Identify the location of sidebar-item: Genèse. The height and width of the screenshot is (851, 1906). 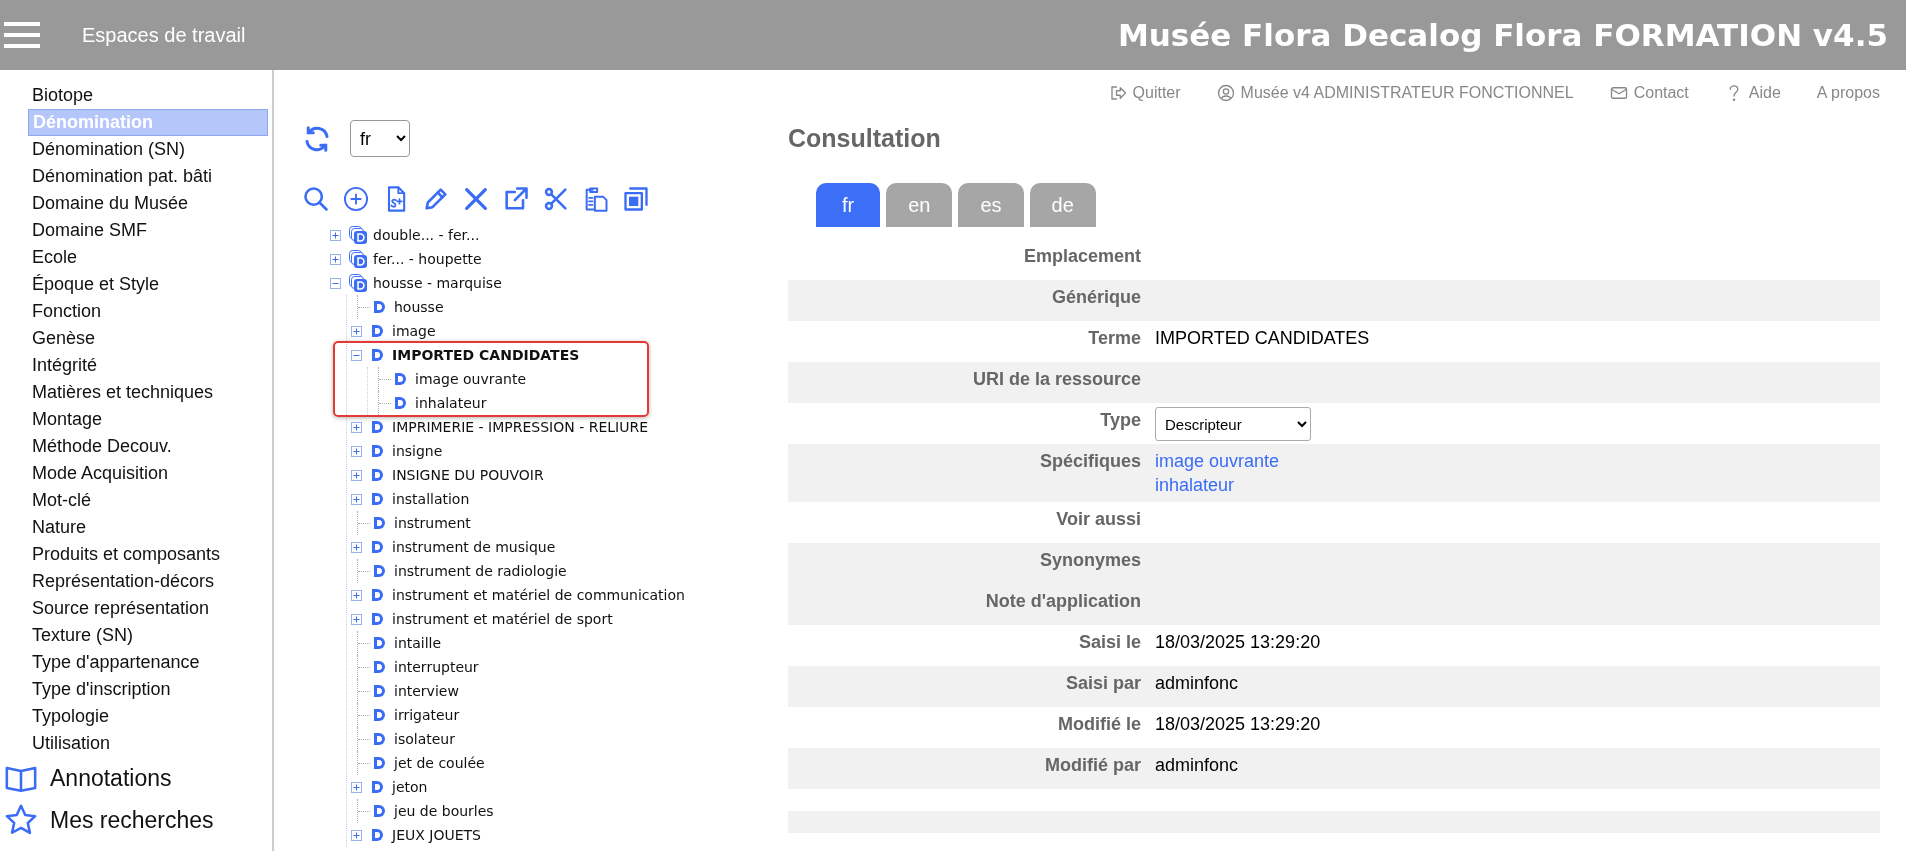
(148, 338).